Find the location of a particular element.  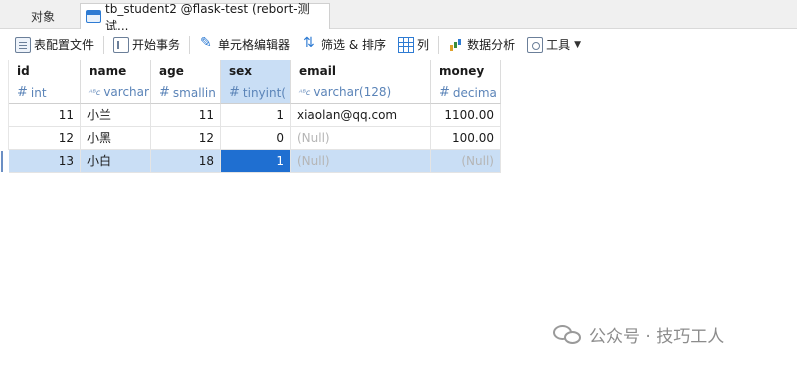

data-analysis-button: 数据分析 is located at coordinates (481, 45).